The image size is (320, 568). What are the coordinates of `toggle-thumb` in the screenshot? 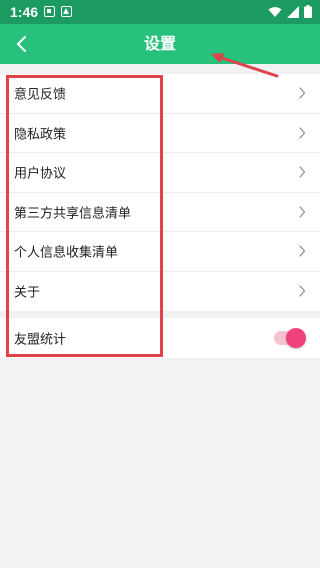 It's located at (296, 338).